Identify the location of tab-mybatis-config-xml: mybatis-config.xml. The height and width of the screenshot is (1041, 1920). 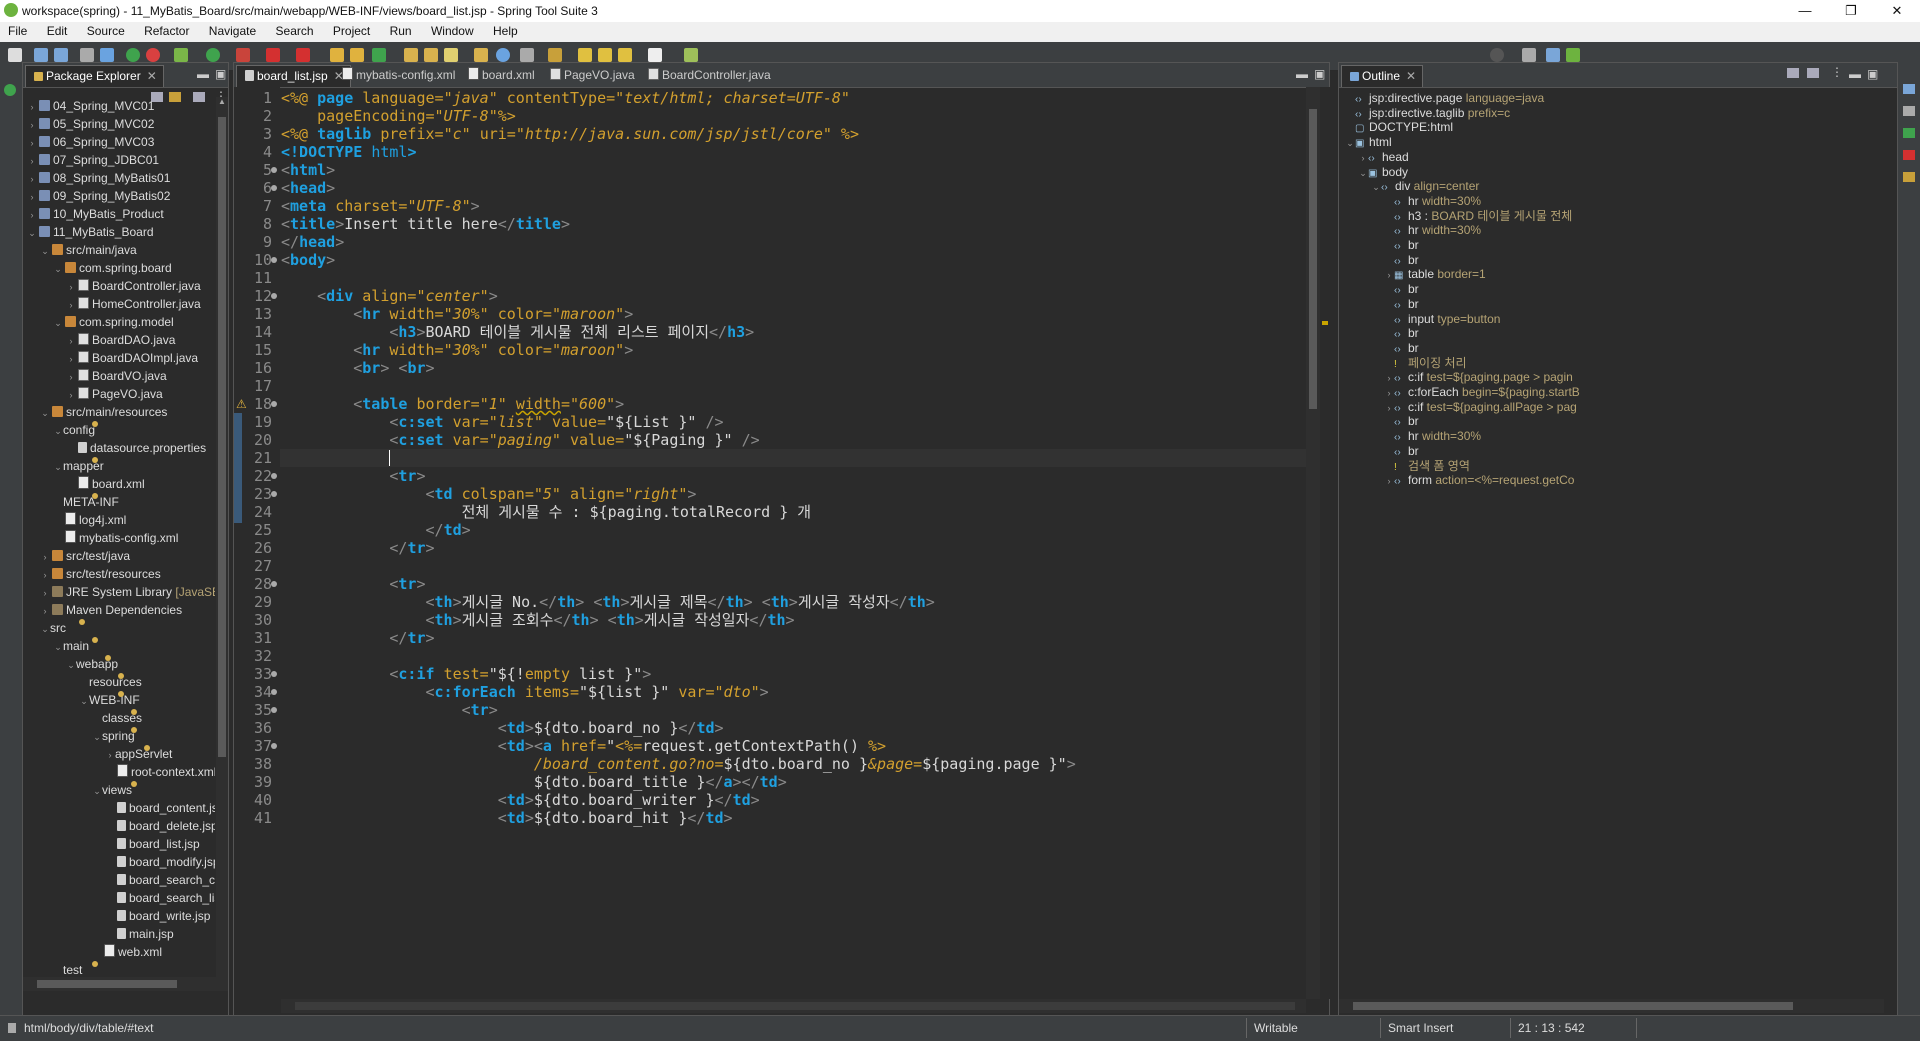
(397, 75).